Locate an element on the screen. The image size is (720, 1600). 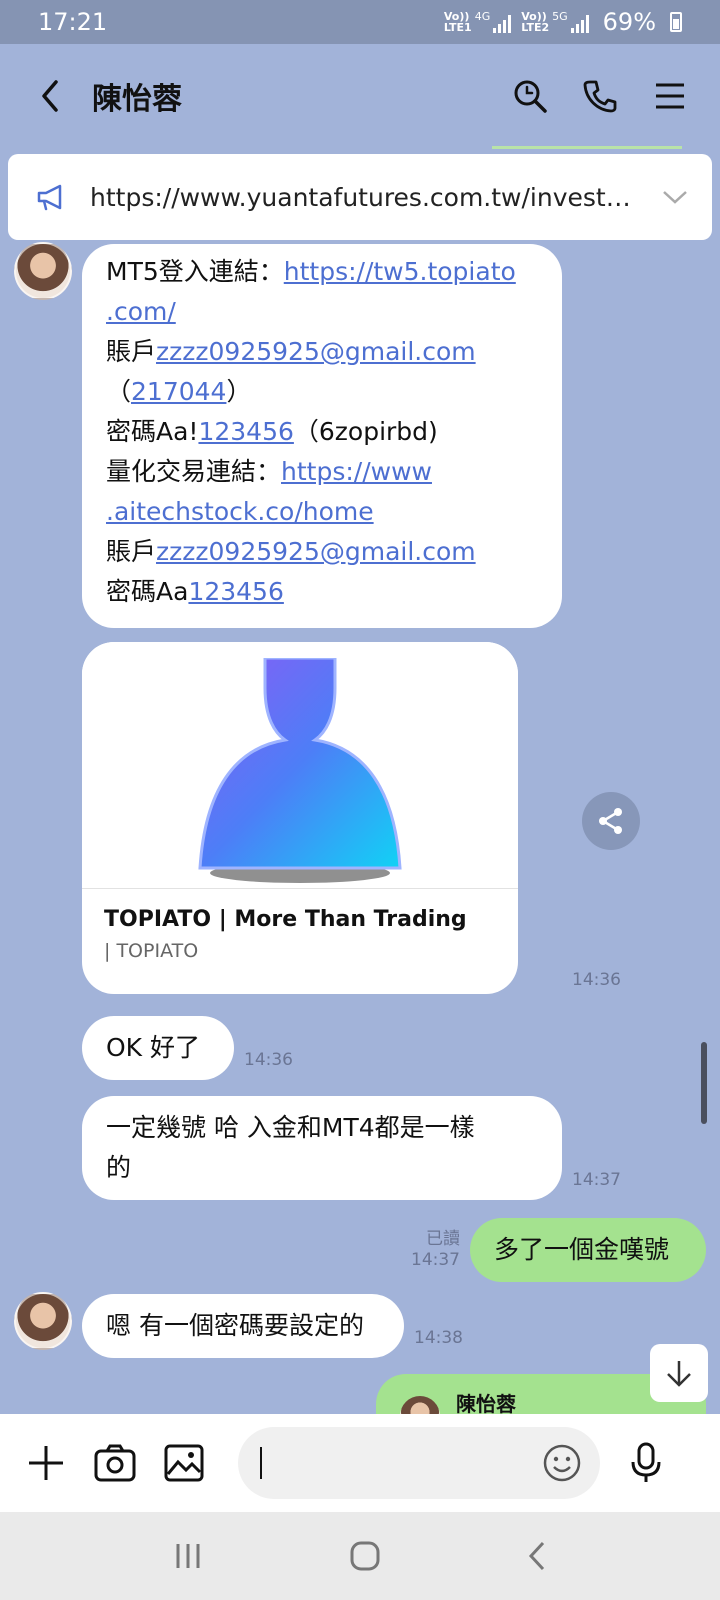
plus-icon is located at coordinates (46, 1463).